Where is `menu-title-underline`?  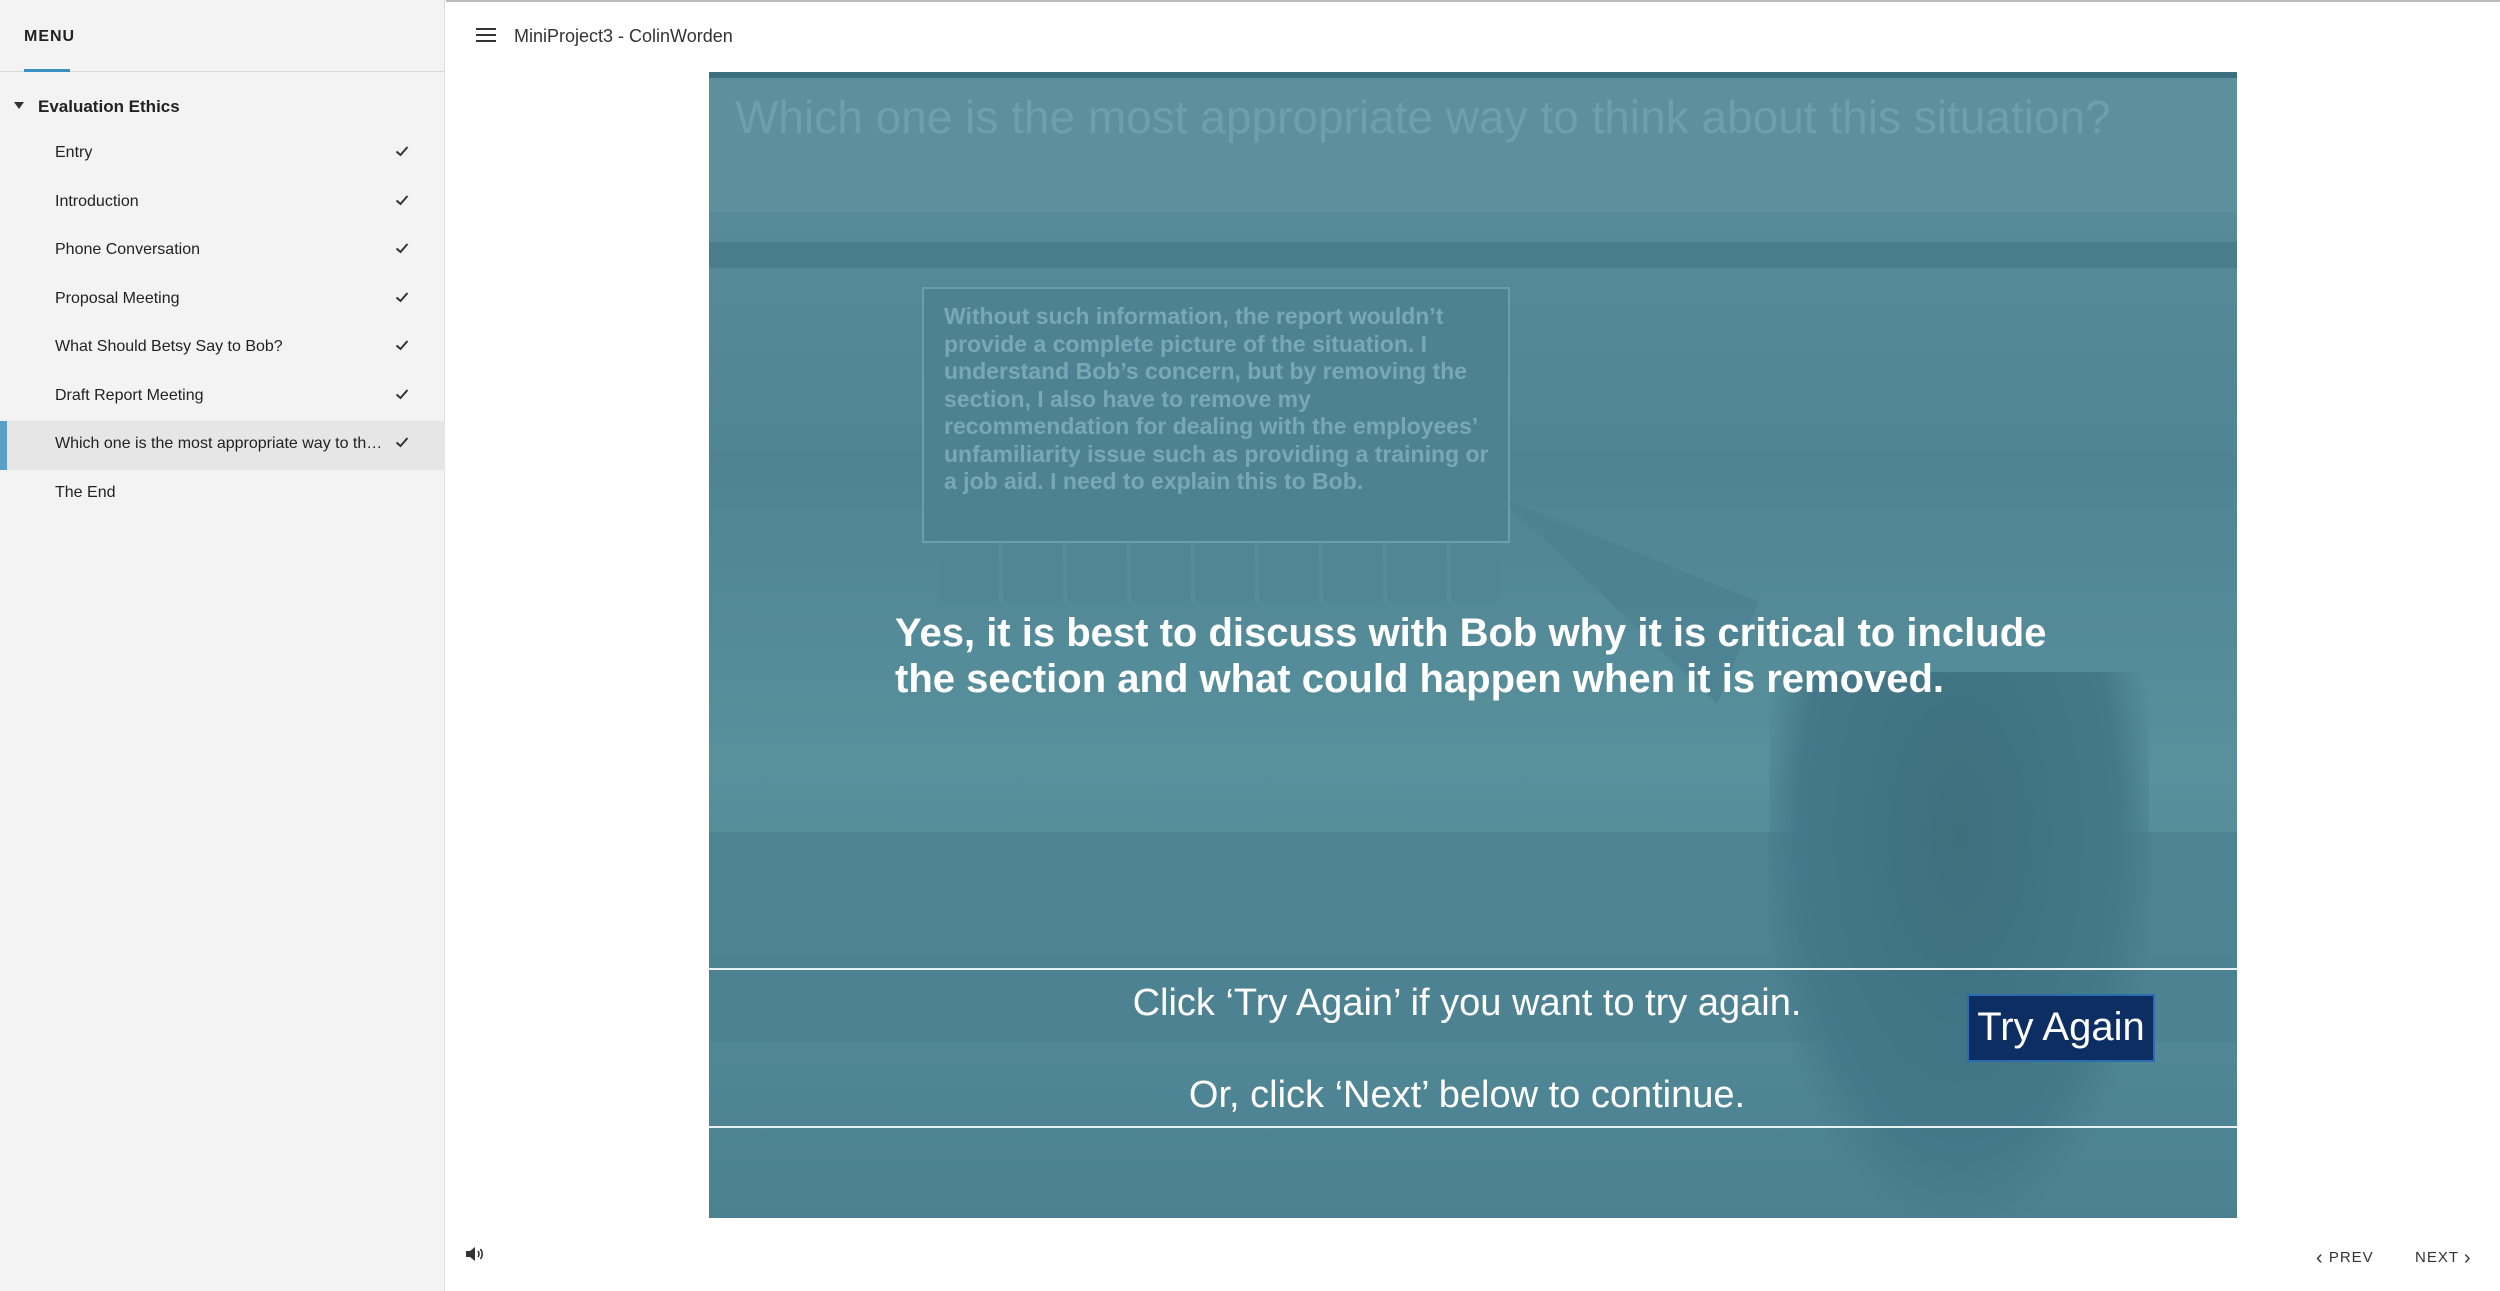 menu-title-underline is located at coordinates (47, 70).